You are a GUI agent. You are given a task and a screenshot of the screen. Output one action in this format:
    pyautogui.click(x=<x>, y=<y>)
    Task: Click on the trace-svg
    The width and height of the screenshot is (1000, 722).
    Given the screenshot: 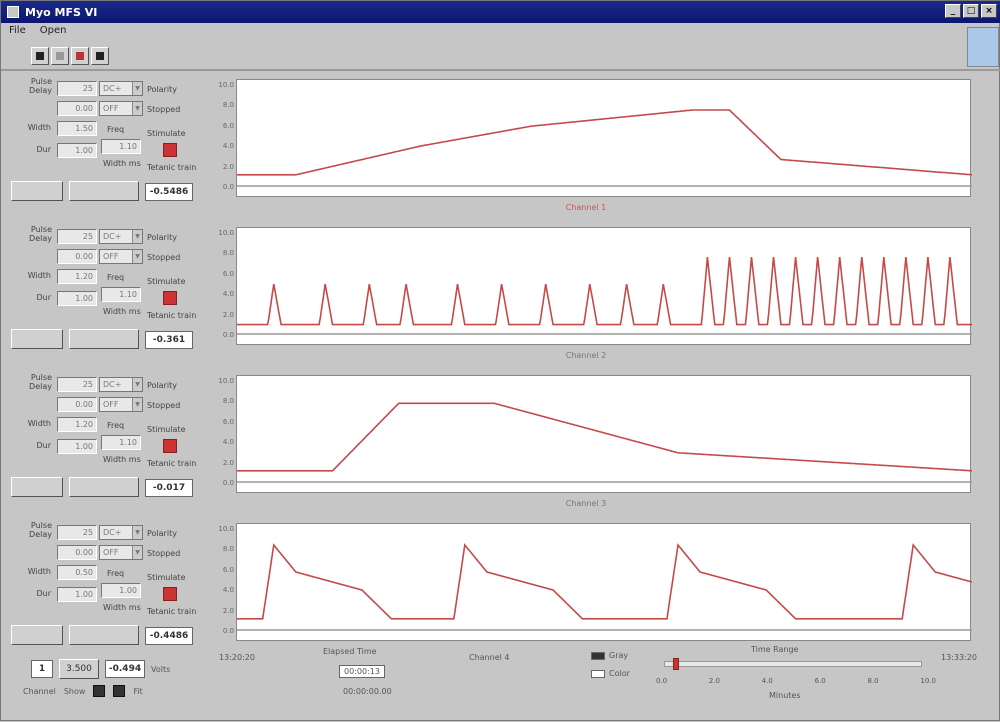 What is the action you would take?
    pyautogui.click(x=604, y=296)
    